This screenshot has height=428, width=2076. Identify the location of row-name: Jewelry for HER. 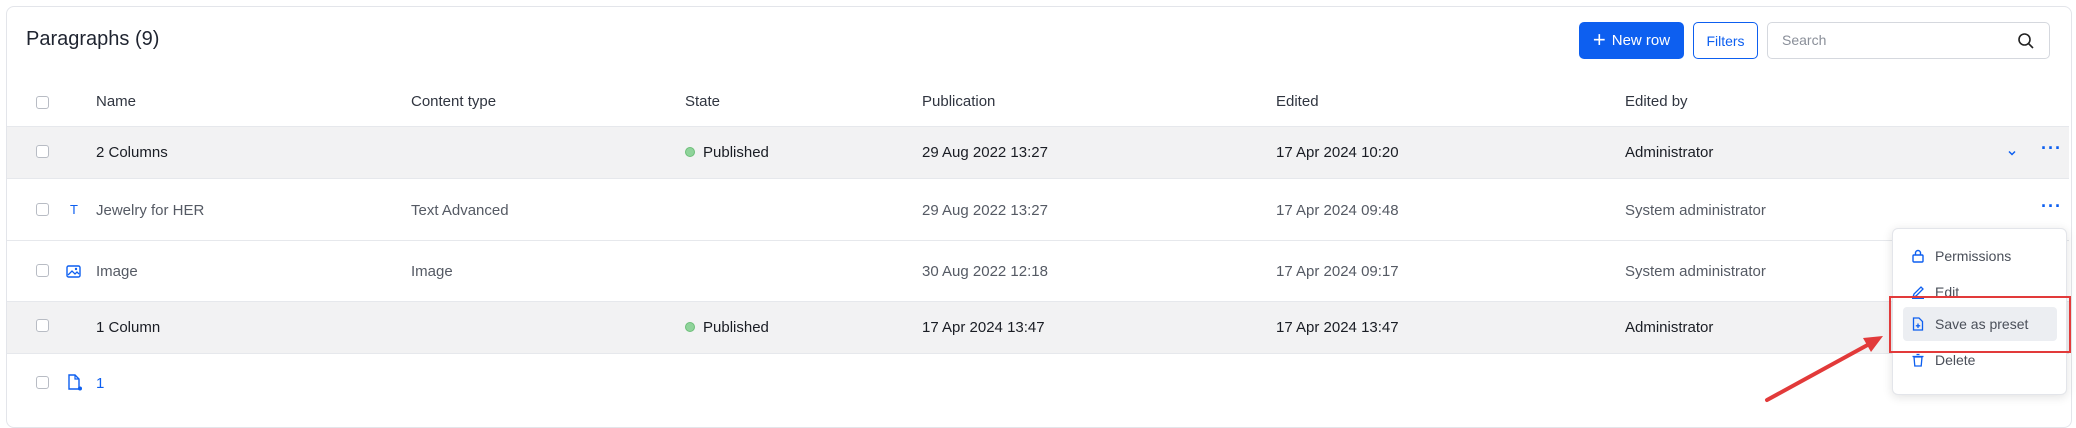
(150, 210).